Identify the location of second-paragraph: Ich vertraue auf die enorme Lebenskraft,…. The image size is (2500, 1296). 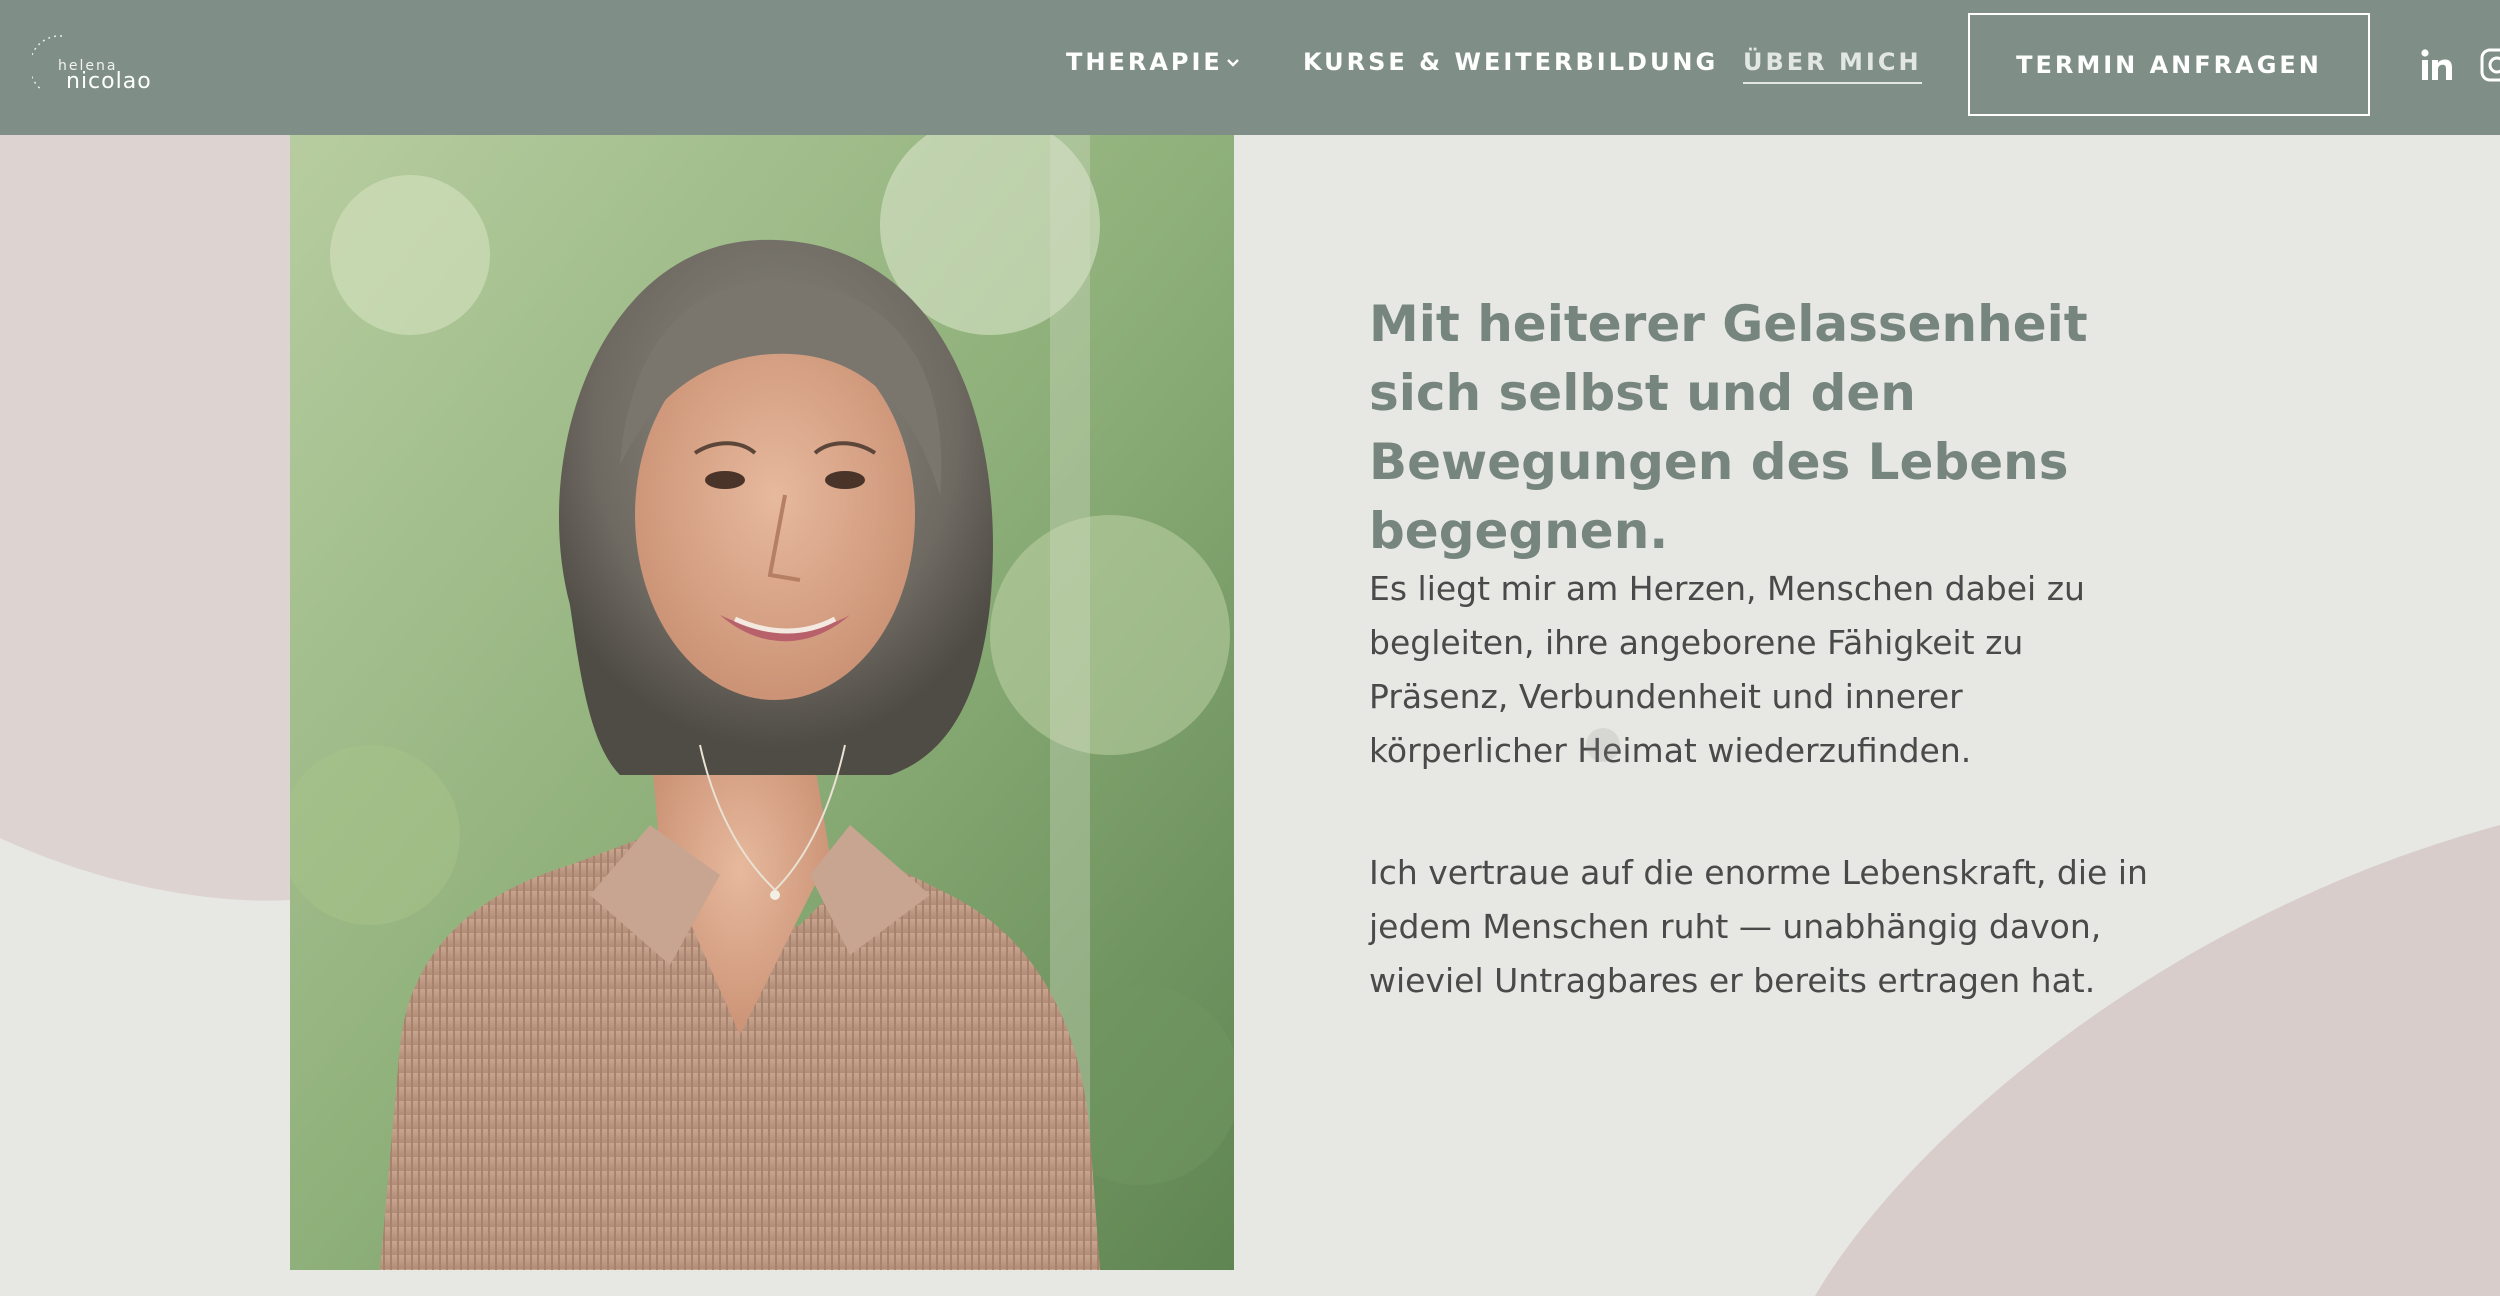
(1758, 926).